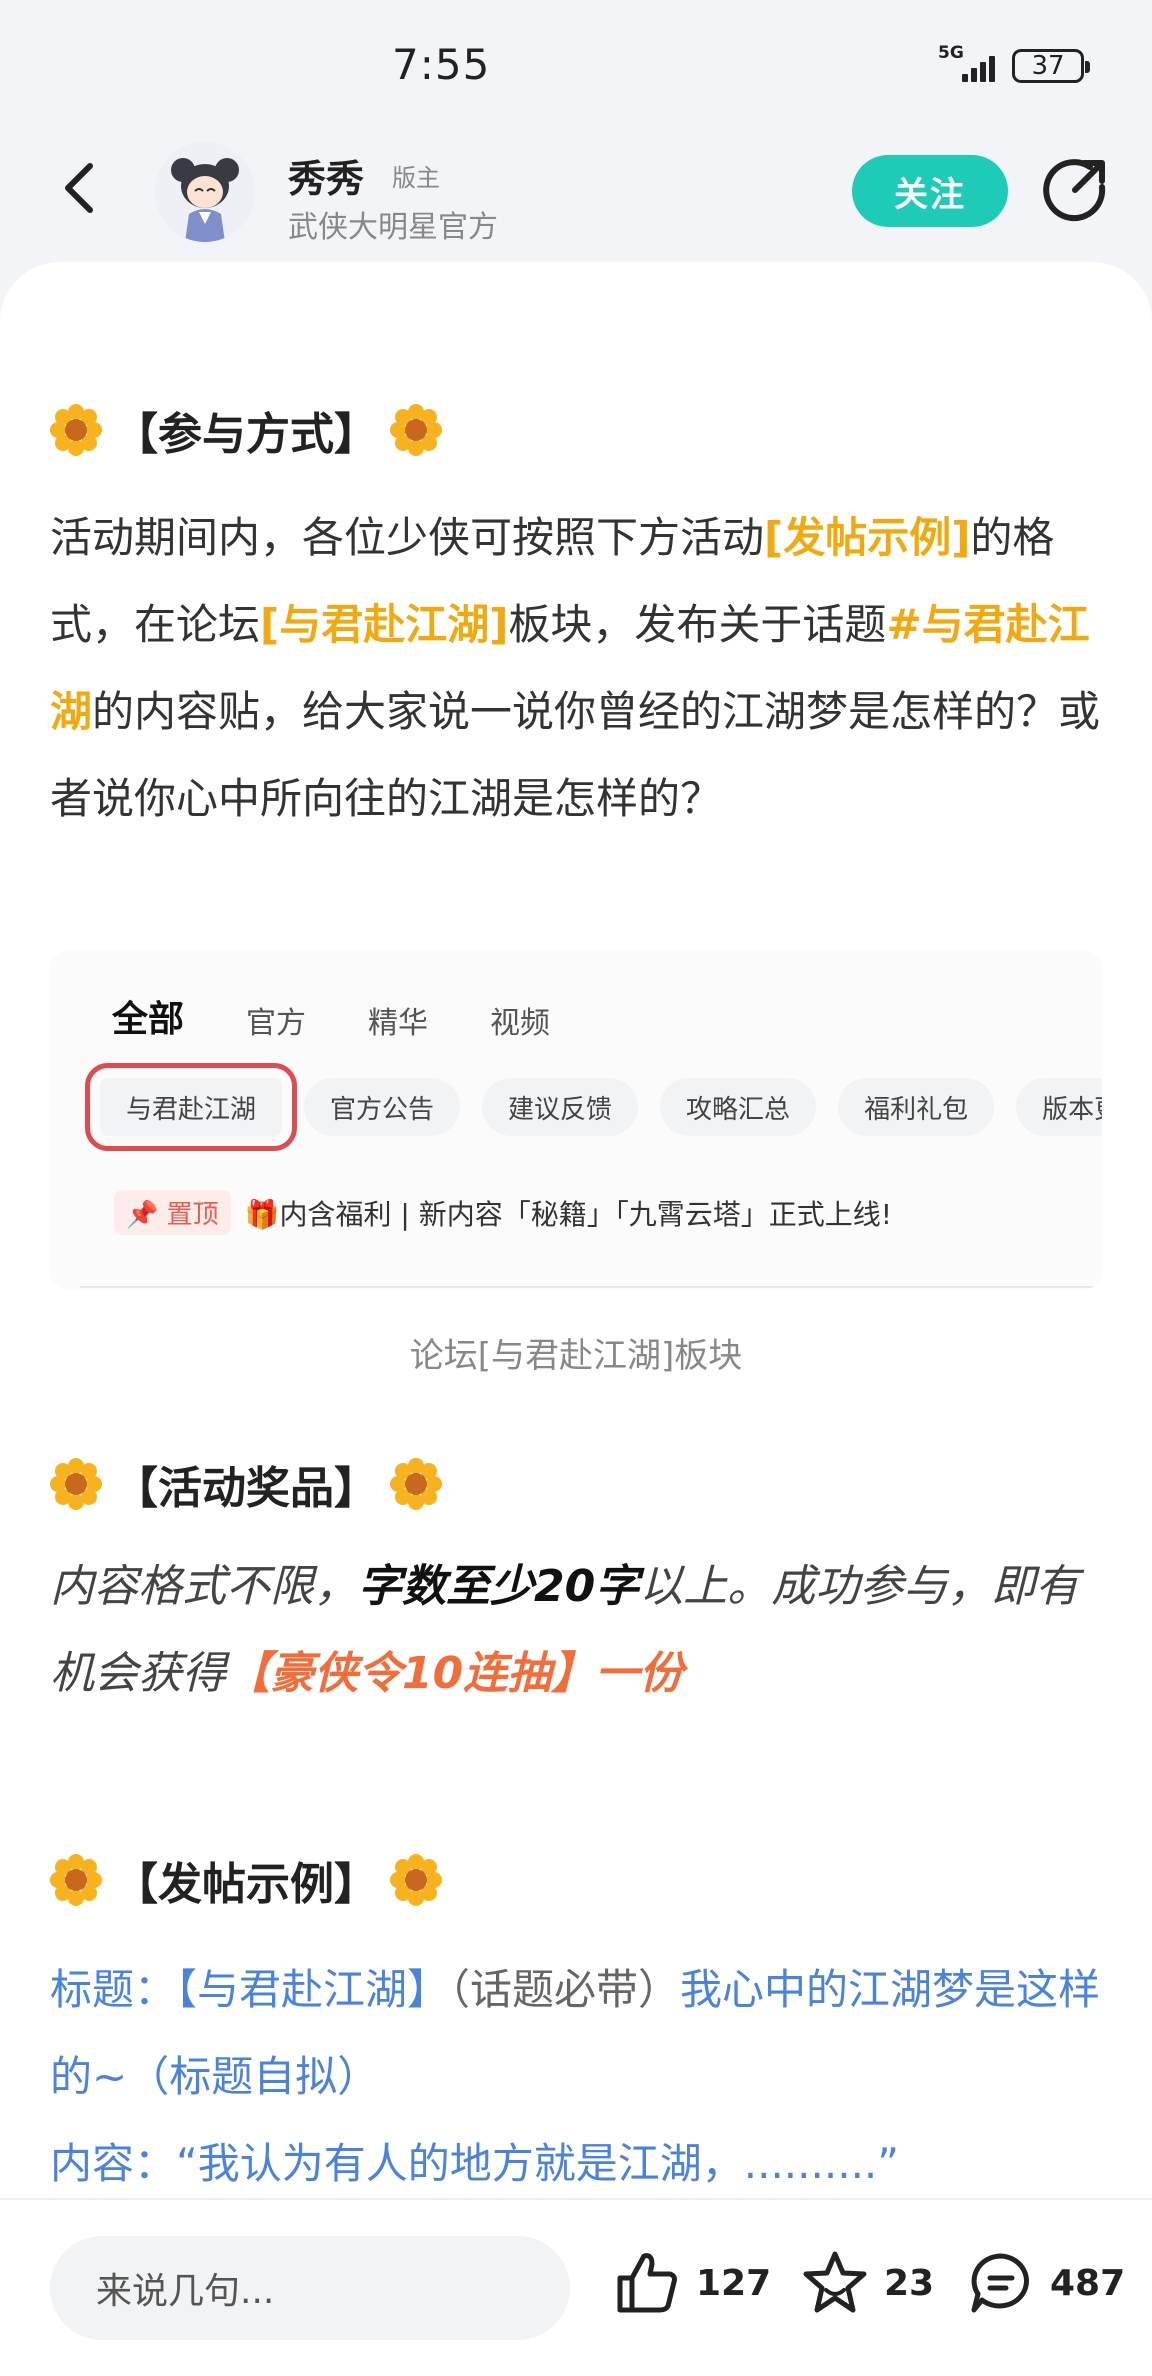 This screenshot has height=2376, width=1152. I want to click on screenshot-pinned-row: 📌 置顶 🎁内含福利 | 新内容「秘籍」「九霄云塔」正式上线!, so click(503, 1212).